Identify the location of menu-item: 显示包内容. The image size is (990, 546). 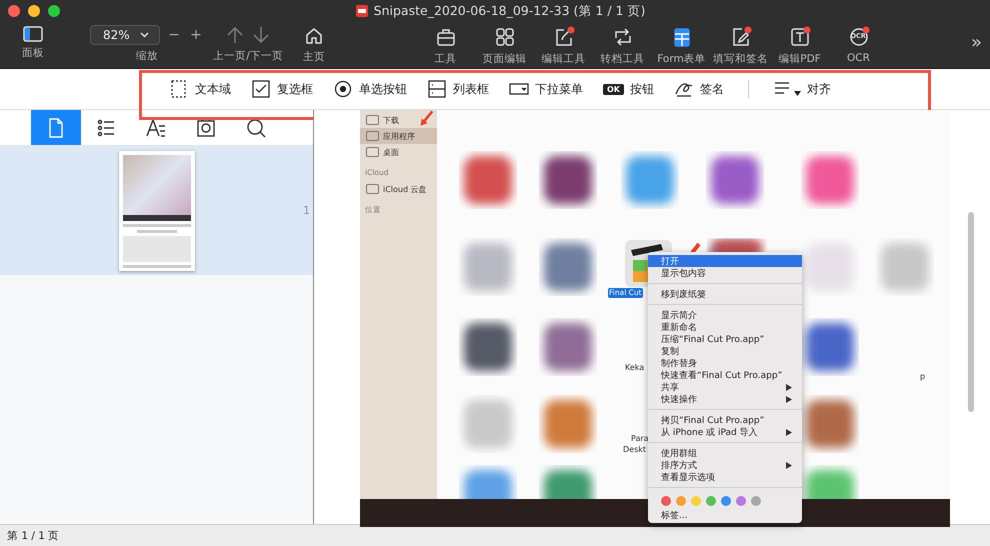
(725, 273).